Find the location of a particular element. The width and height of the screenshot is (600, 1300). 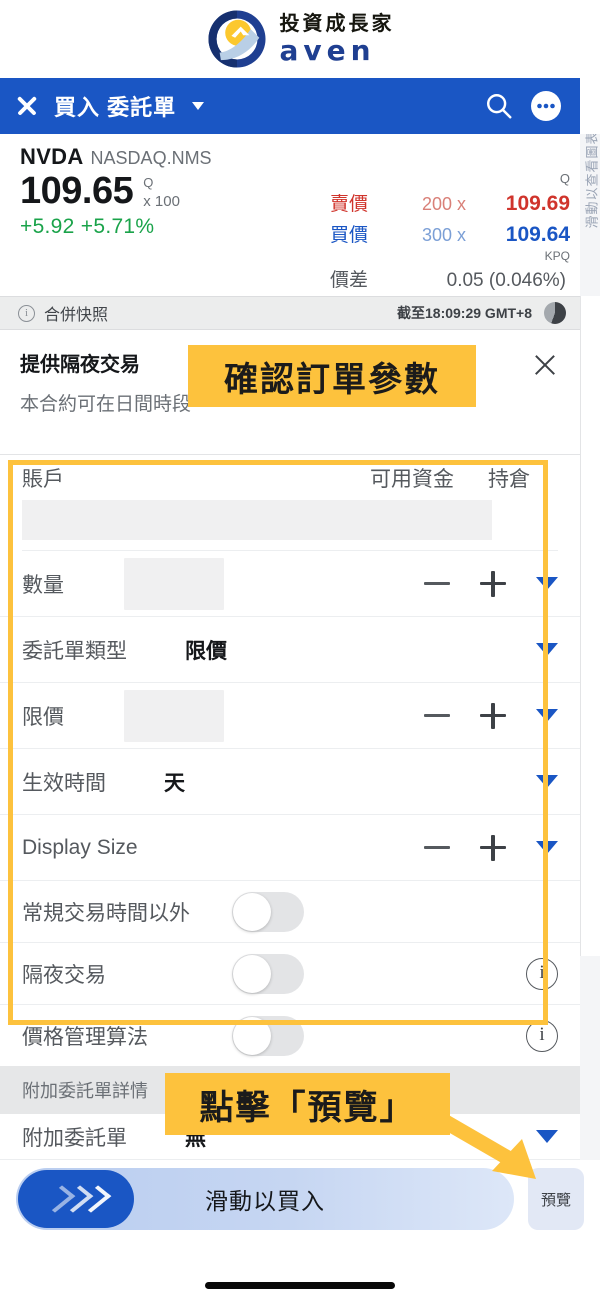

order-type-label: 委託單類型 is located at coordinates (74, 651).